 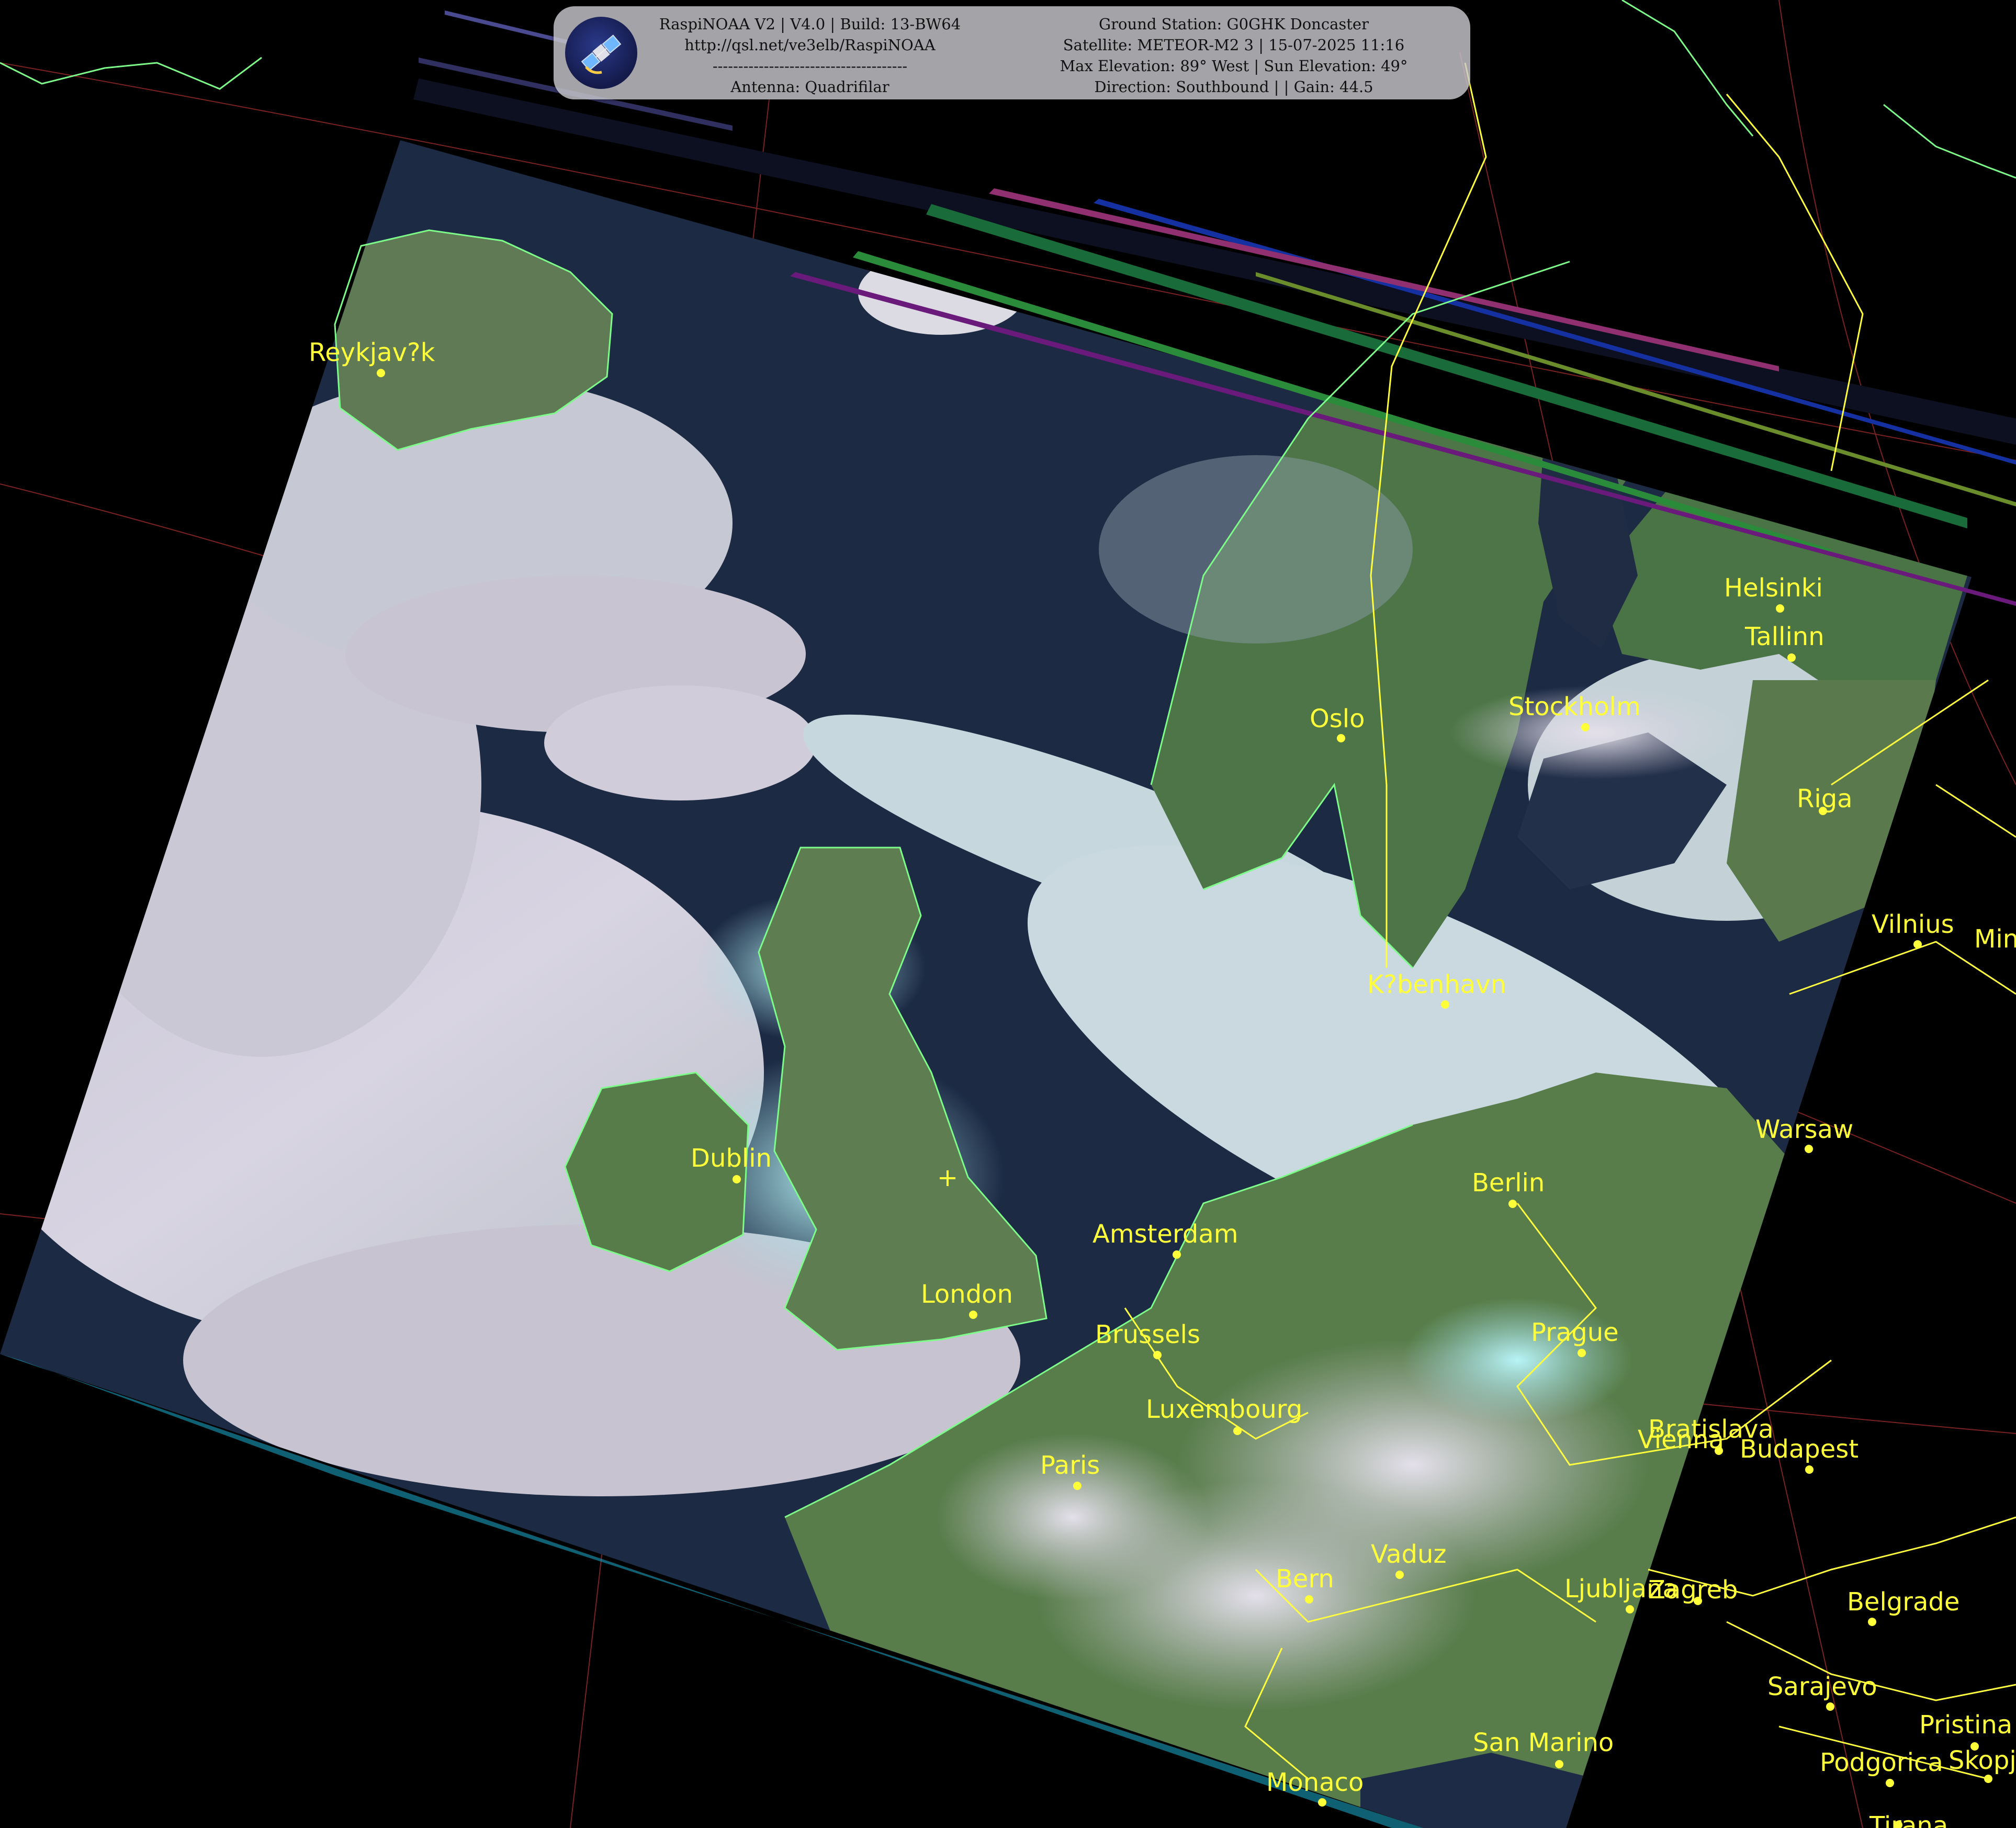 I want to click on city-label: Skopje, so click(x=1983, y=1761).